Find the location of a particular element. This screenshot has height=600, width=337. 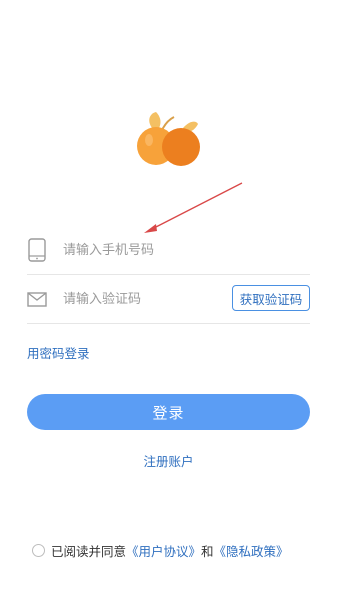

login-button: 登录 is located at coordinates (168, 412).